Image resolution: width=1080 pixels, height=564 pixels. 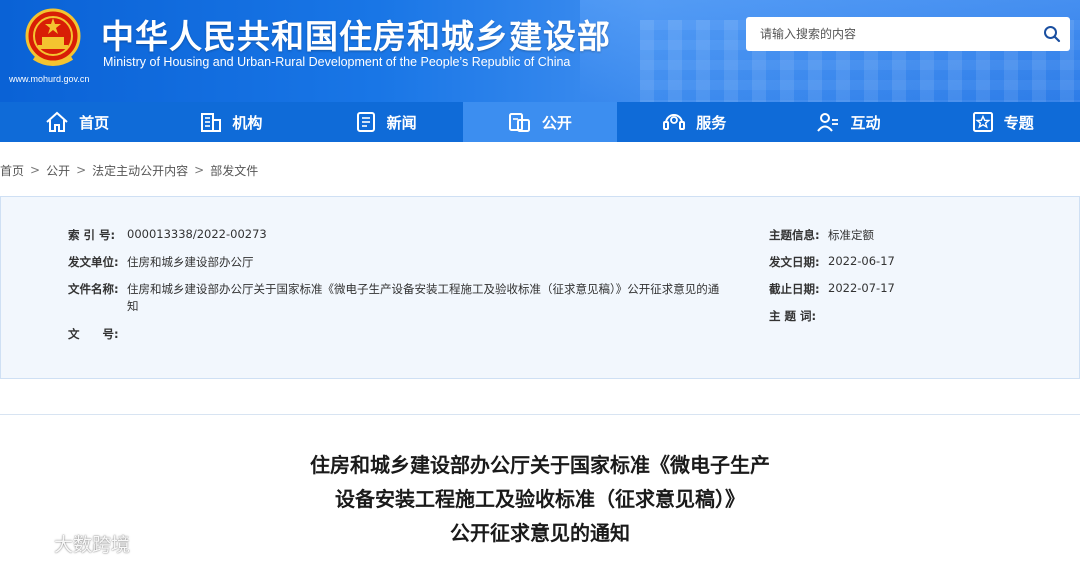 What do you see at coordinates (828, 122) in the screenshot?
I see `interaction-icon` at bounding box center [828, 122].